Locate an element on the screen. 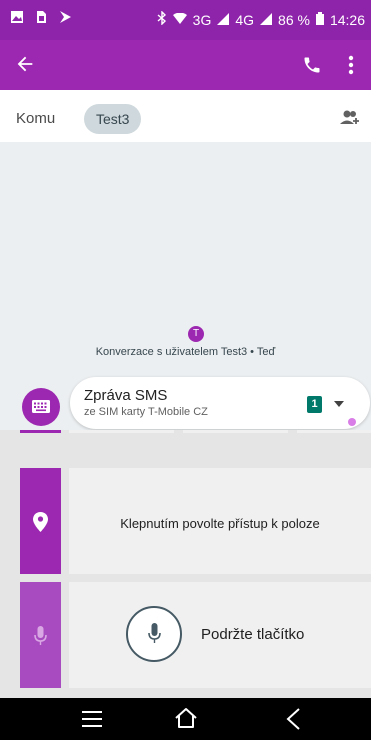 The width and height of the screenshot is (371, 740). more-vert-icon is located at coordinates (351, 67).